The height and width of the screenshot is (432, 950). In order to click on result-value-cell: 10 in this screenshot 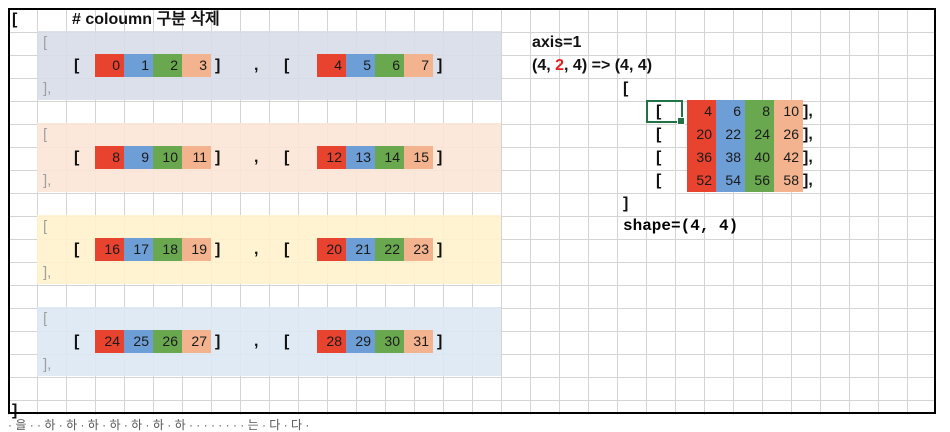, I will do `click(788, 111)`.